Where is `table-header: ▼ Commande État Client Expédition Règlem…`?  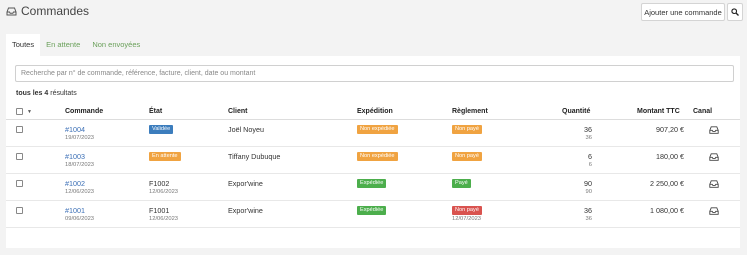
table-header: ▼ Commande État Client Expédition Règlem… is located at coordinates (373, 112).